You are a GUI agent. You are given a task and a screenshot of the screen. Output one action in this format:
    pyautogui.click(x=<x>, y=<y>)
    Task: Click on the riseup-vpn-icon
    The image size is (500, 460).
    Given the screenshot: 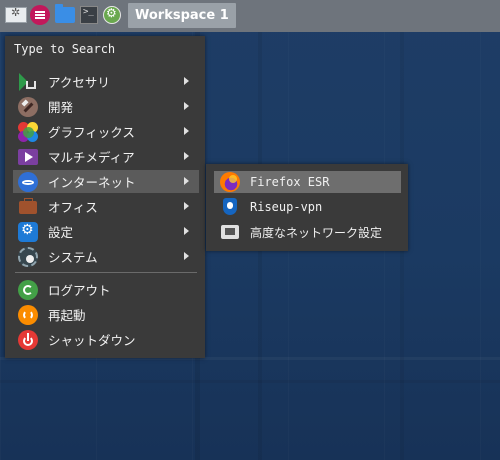 What is the action you would take?
    pyautogui.click(x=230, y=207)
    